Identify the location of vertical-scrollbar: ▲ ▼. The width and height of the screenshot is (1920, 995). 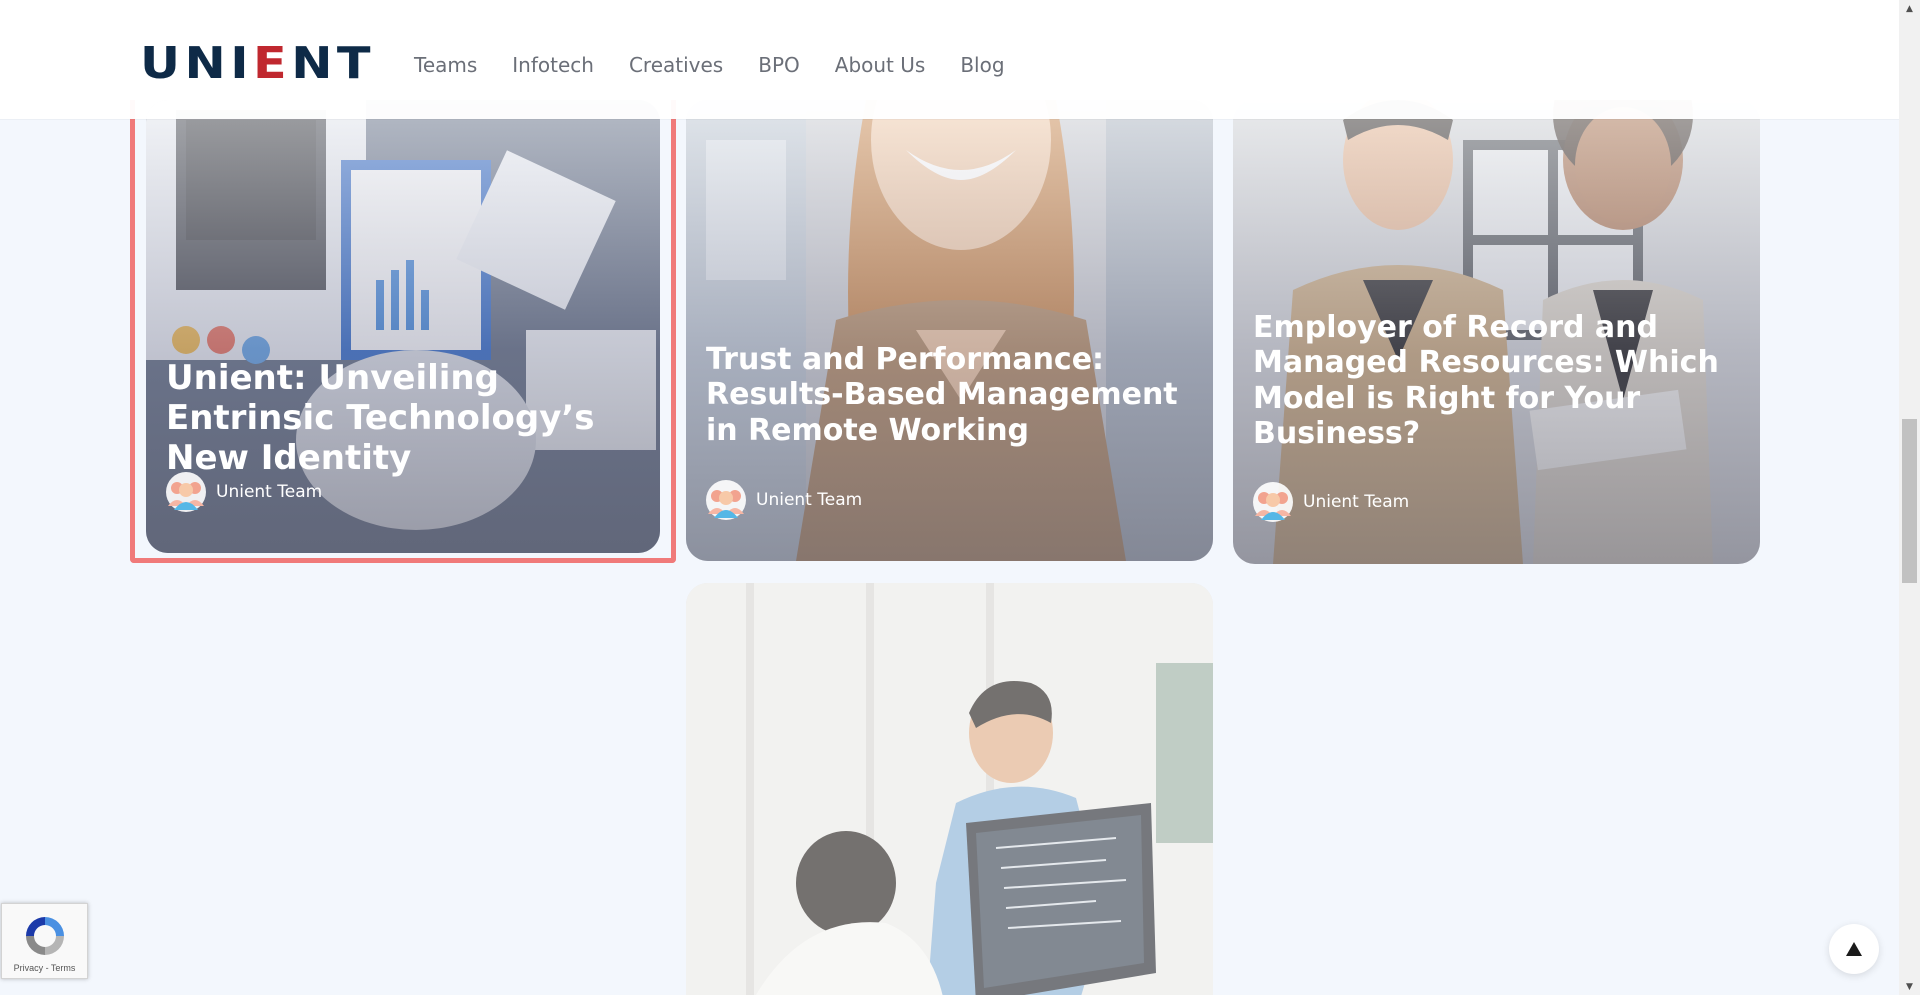
(1909, 497).